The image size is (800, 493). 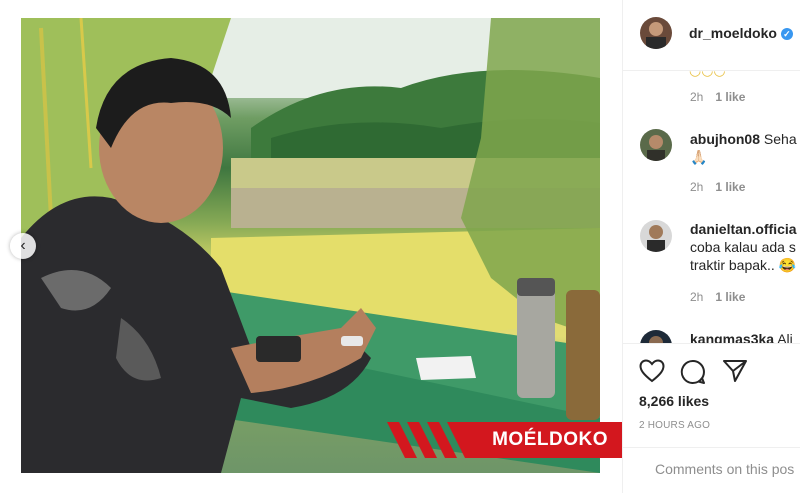 I want to click on comment-username-link: danieltan.officia, so click(x=743, y=229).